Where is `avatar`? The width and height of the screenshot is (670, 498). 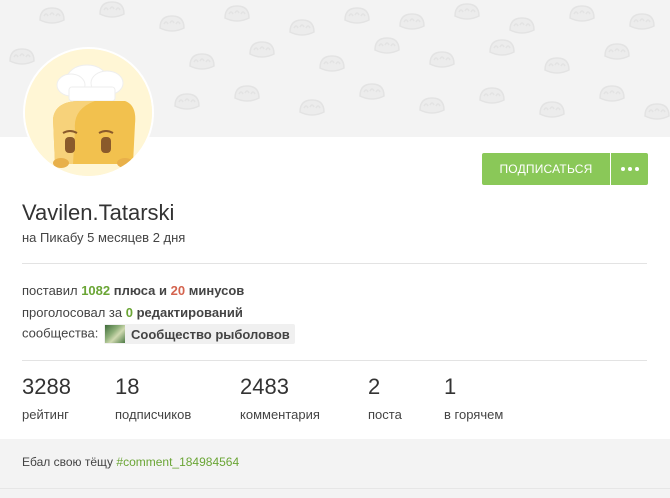 avatar is located at coordinates (88, 112).